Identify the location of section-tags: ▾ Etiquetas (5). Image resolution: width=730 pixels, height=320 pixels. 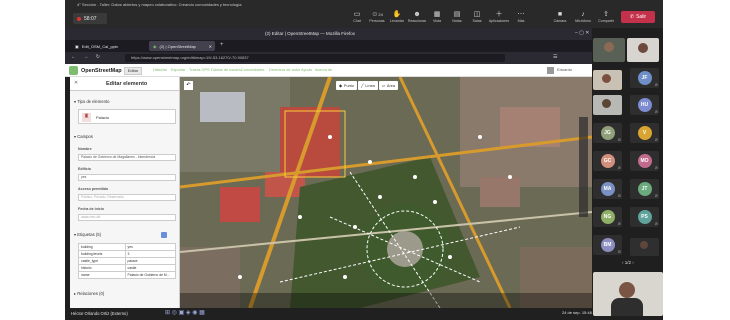
(87, 234).